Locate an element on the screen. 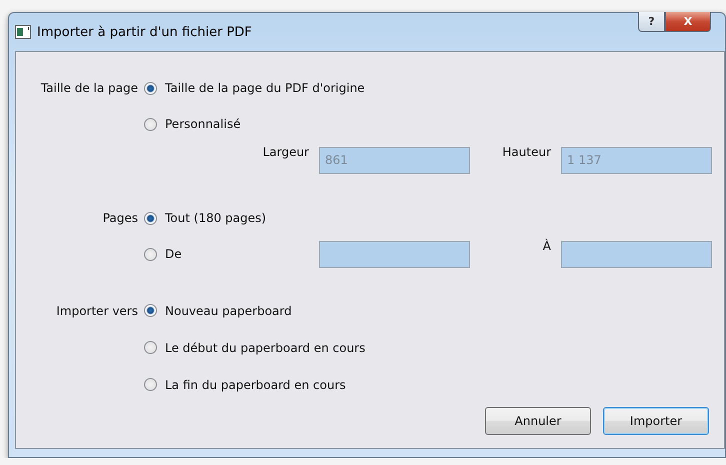 The width and height of the screenshot is (726, 465). dialog-button: Annuler is located at coordinates (538, 421).